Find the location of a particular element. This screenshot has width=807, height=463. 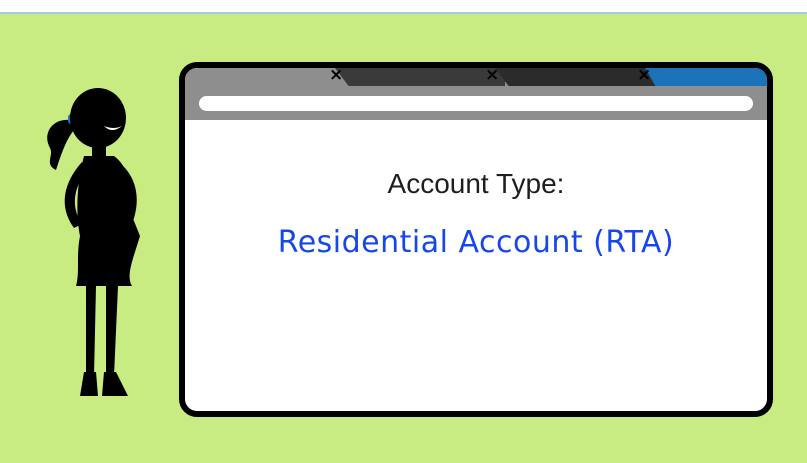

browser-tab-active is located at coordinates (706, 77).